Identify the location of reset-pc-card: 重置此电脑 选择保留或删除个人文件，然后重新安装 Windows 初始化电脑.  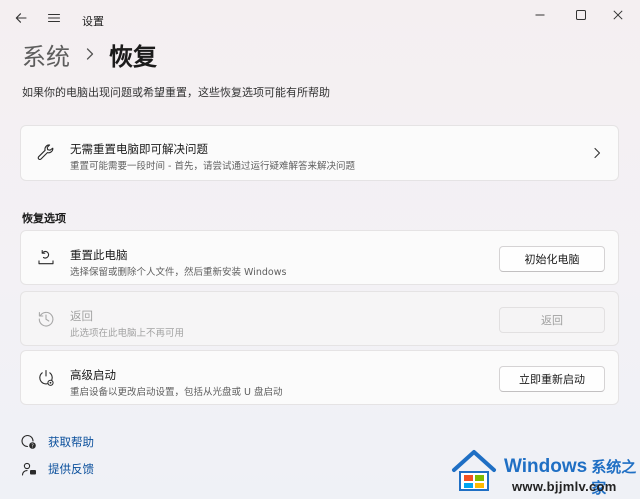
(319, 257).